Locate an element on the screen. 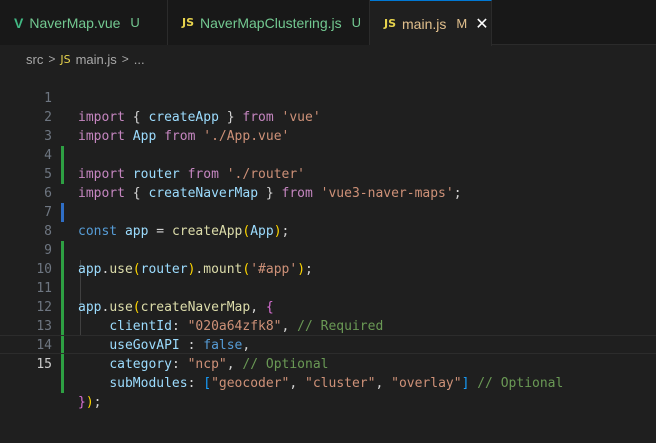 Image resolution: width=656 pixels, height=443 pixels. close-icon: ✕ is located at coordinates (481, 24).